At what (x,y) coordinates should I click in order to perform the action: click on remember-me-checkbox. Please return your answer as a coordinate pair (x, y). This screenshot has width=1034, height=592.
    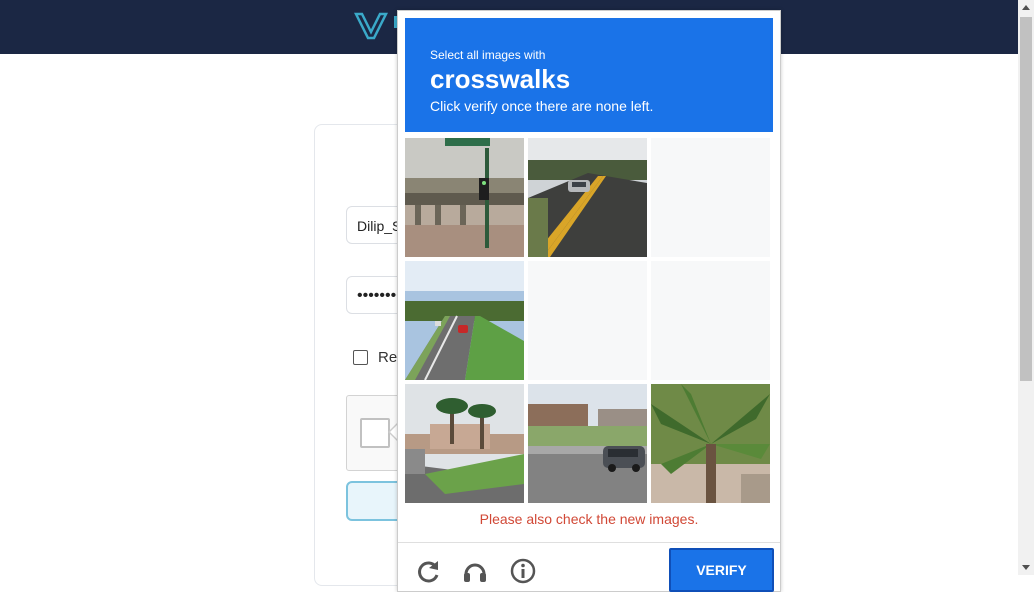
    Looking at the image, I should click on (360, 357).